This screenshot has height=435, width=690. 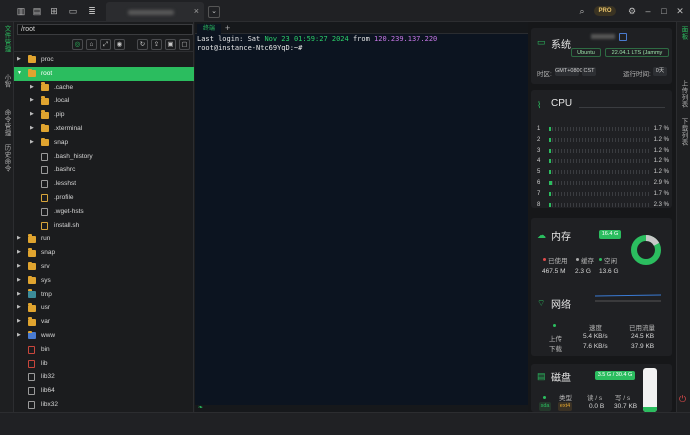 I want to click on terminal-icon: ▭, so click(x=73, y=11).